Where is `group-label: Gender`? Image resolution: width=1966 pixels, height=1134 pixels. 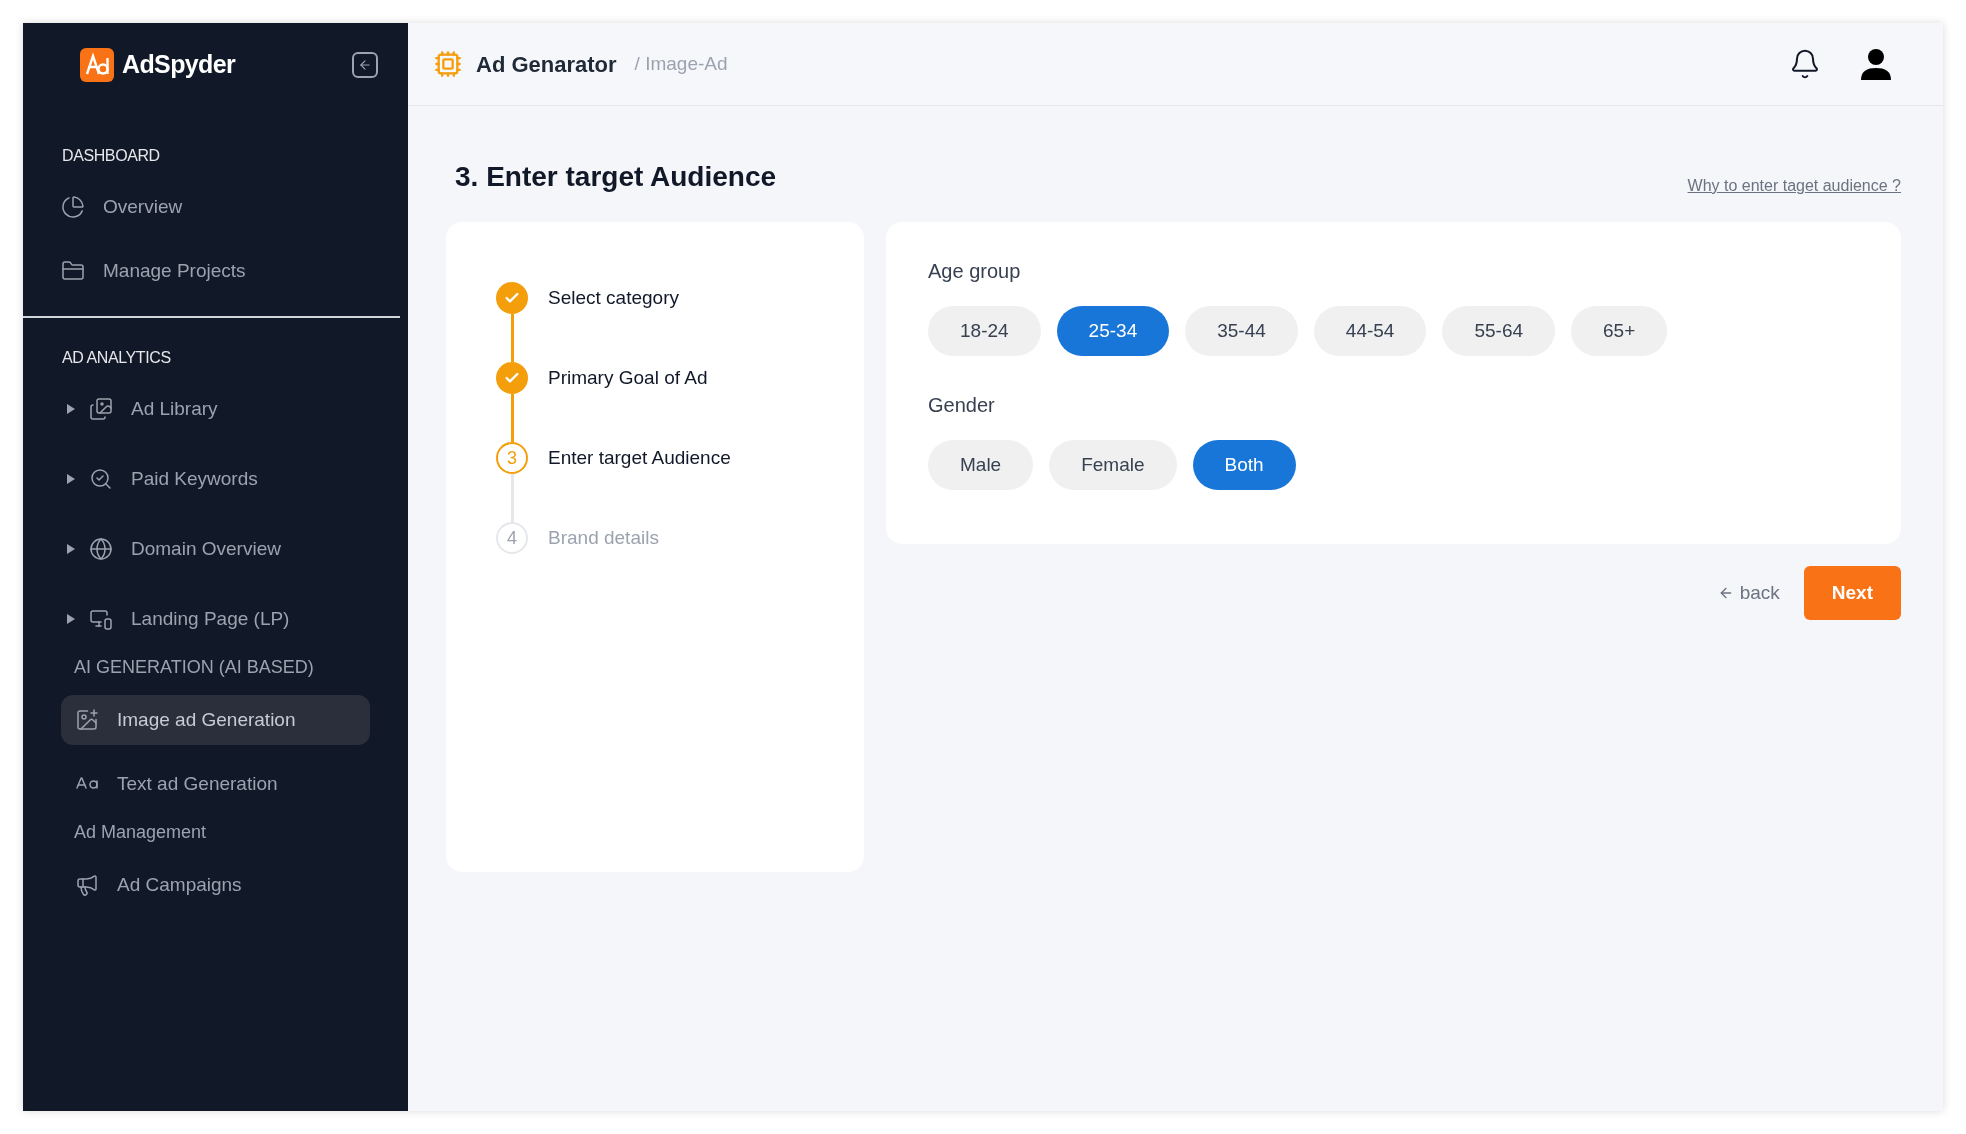
group-label: Gender is located at coordinates (962, 405).